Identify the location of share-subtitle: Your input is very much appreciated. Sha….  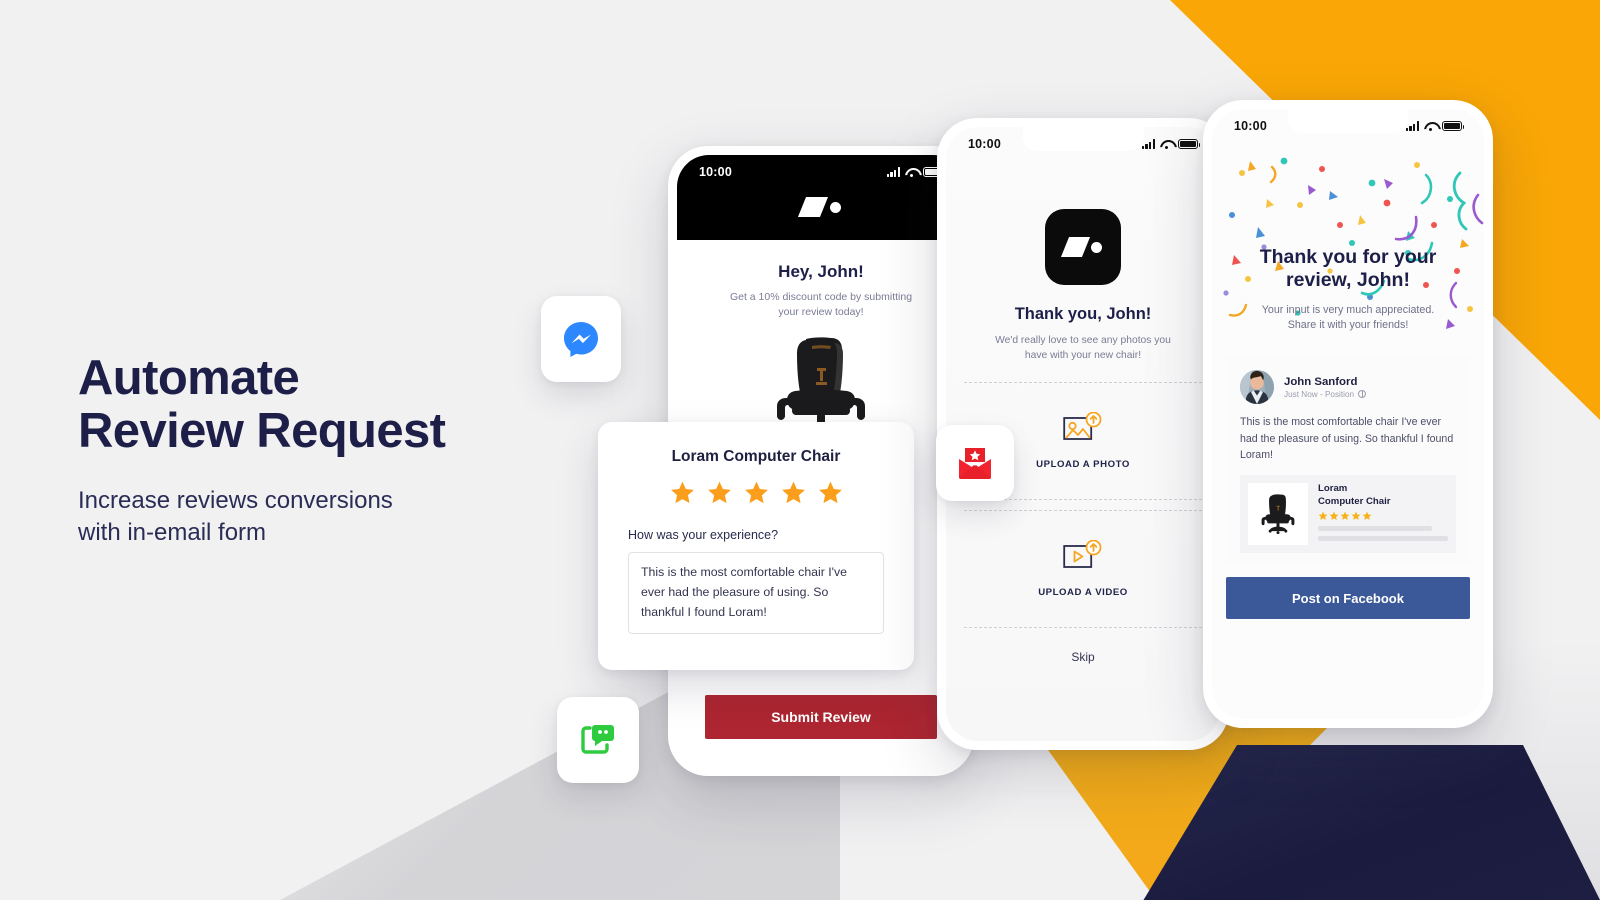
(1348, 318).